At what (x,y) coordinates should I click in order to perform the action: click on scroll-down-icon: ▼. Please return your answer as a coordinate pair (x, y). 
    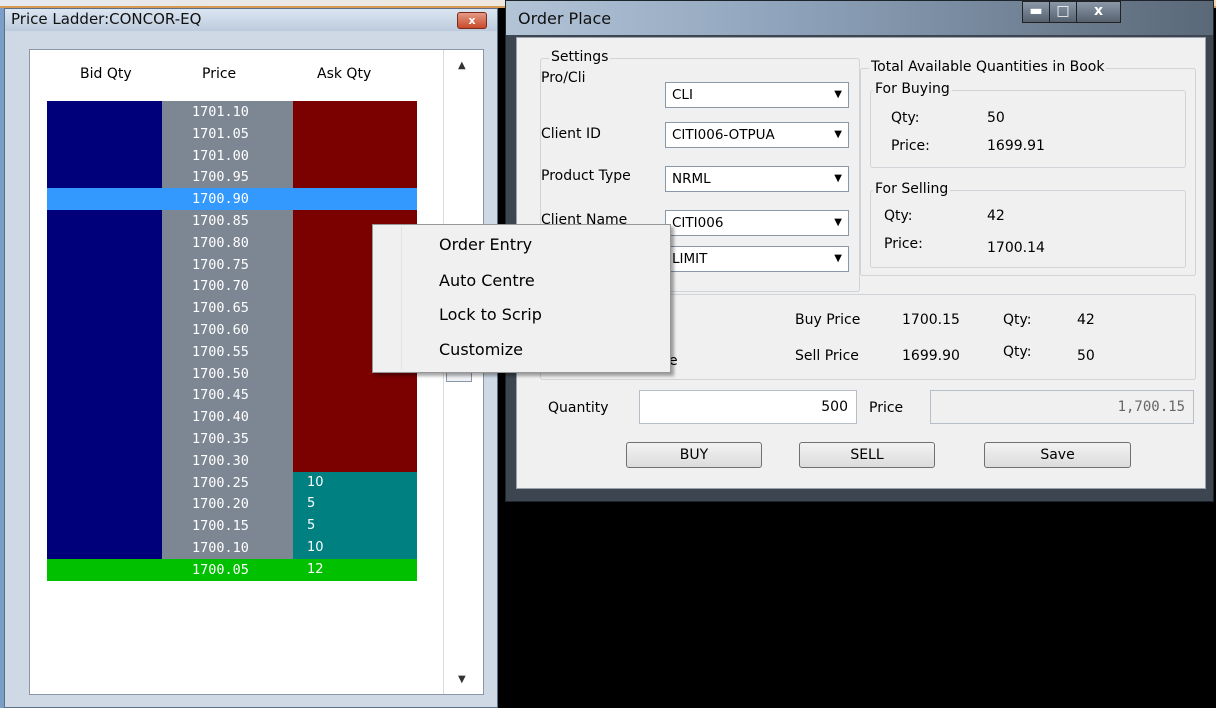
    Looking at the image, I should click on (462, 679).